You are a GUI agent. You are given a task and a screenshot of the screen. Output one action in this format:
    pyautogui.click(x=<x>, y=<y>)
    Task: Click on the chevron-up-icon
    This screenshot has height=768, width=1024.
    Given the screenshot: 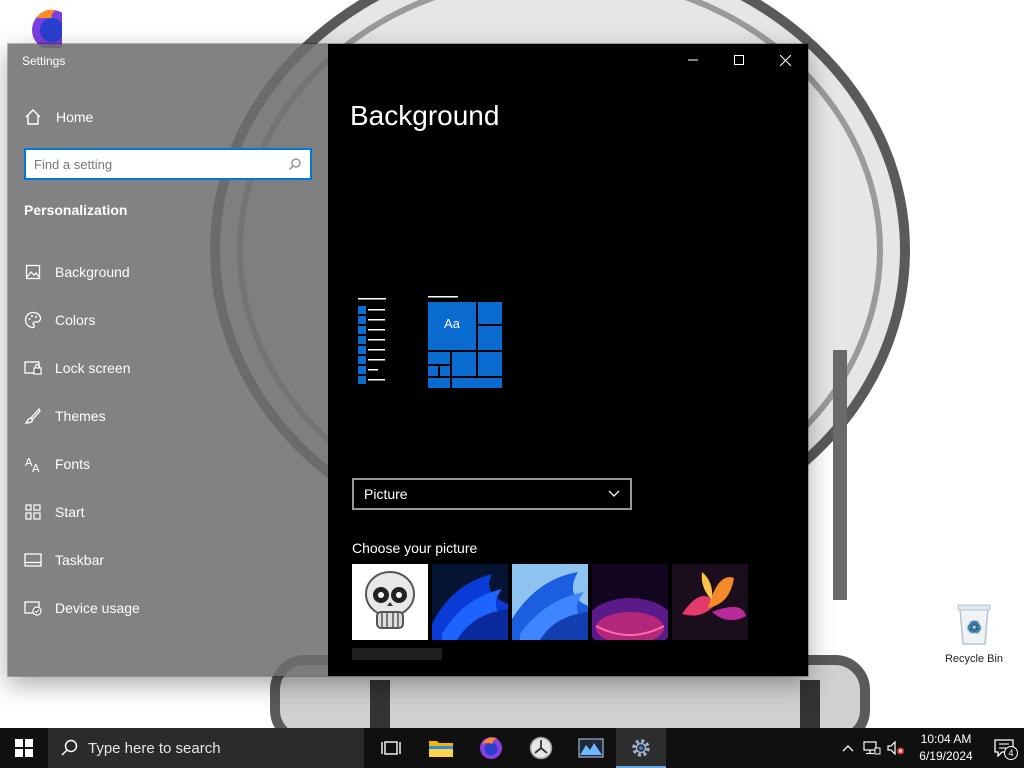 What is the action you would take?
    pyautogui.click(x=848, y=748)
    